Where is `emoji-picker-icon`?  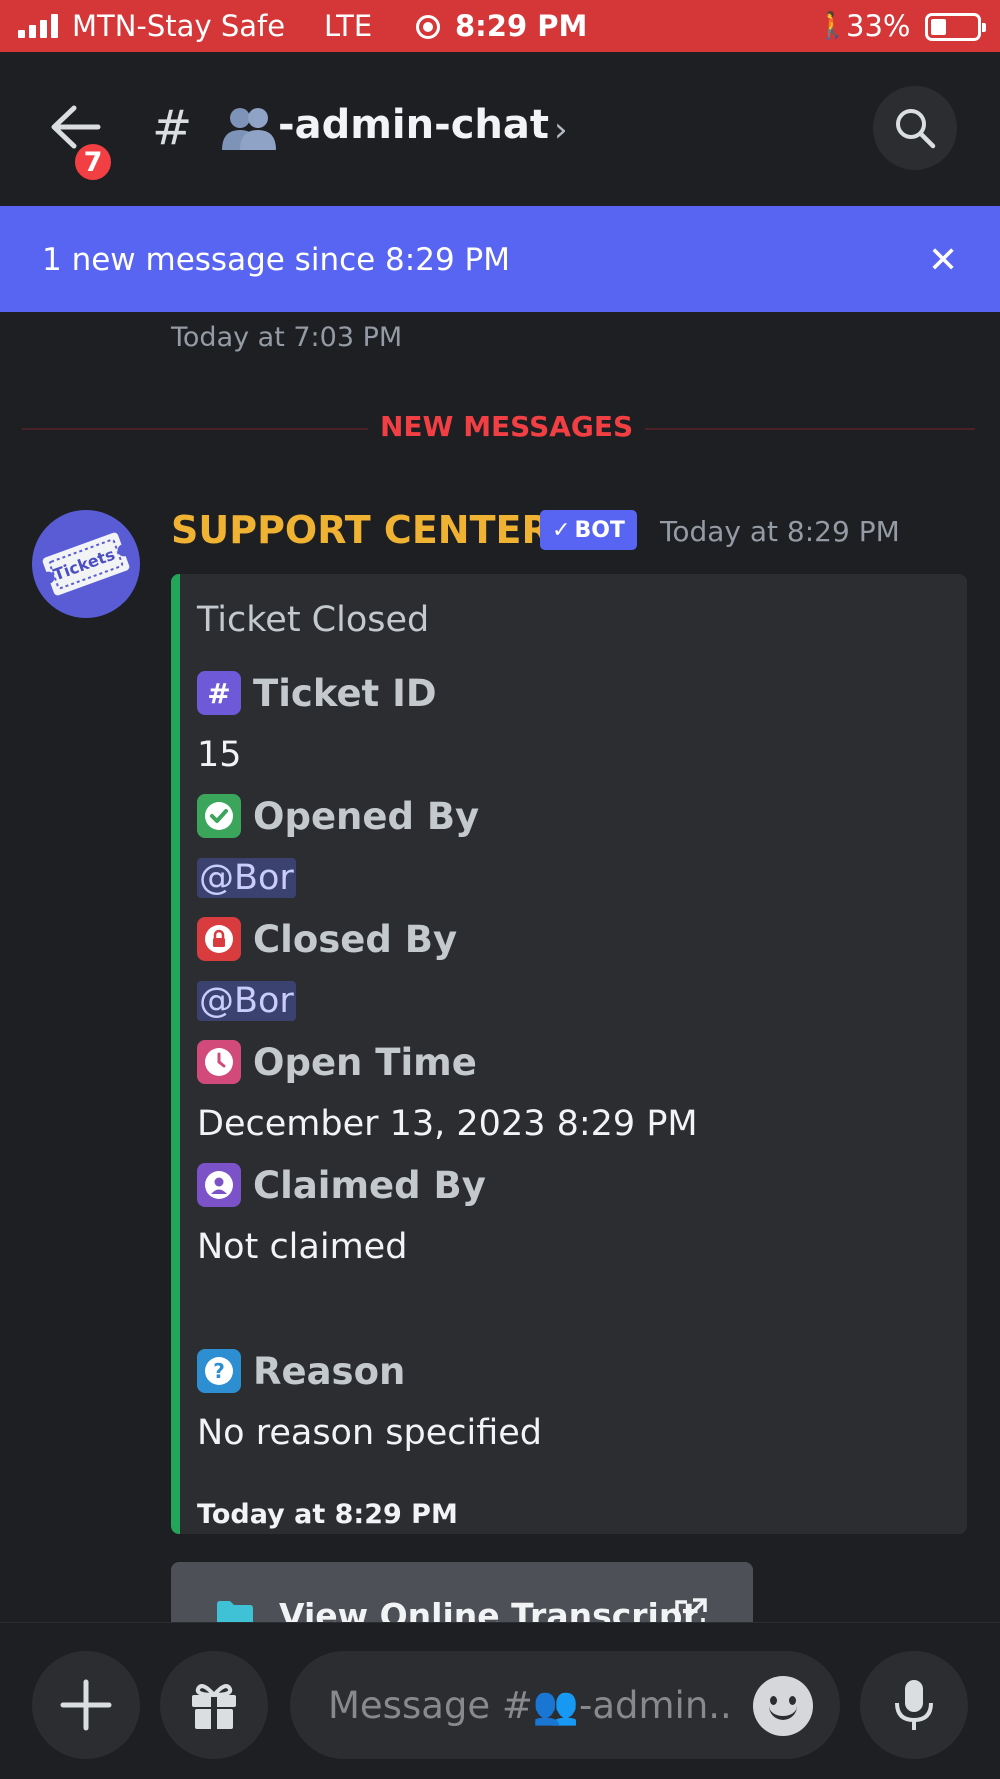
emoji-picker-icon is located at coordinates (783, 1706).